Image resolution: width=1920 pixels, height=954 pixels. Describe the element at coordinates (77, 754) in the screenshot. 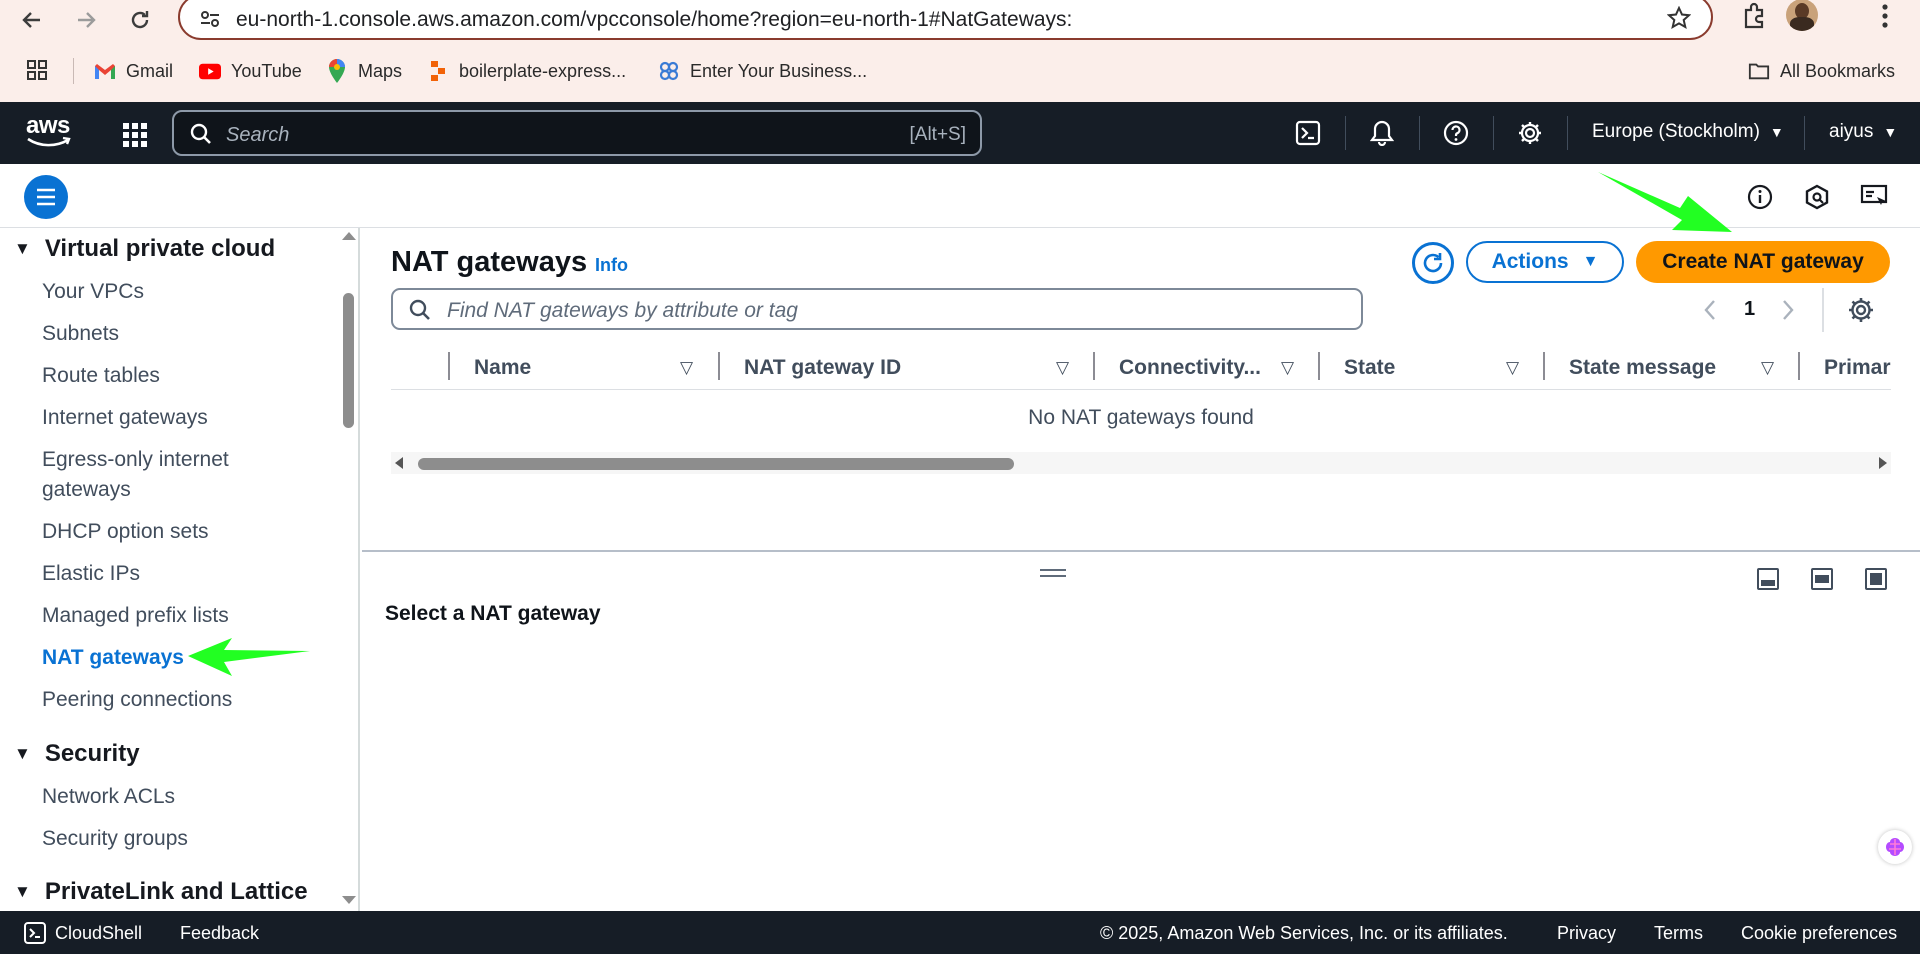

I see `section-security: ▼ Security` at that location.